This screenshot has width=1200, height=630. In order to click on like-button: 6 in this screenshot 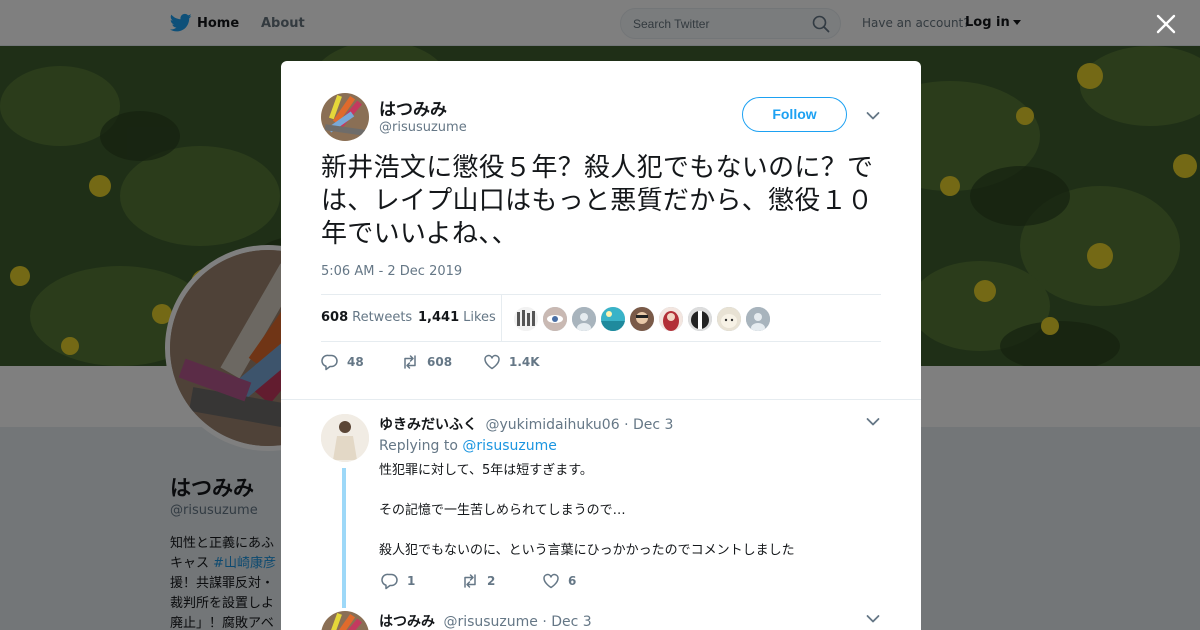, I will do `click(559, 581)`.